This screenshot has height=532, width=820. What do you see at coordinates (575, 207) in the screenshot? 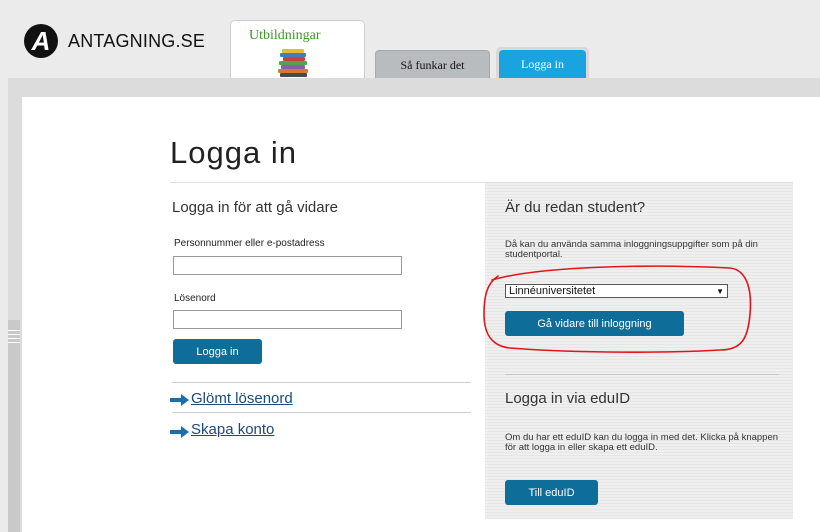
I see `student-heading: Är du redan student?` at bounding box center [575, 207].